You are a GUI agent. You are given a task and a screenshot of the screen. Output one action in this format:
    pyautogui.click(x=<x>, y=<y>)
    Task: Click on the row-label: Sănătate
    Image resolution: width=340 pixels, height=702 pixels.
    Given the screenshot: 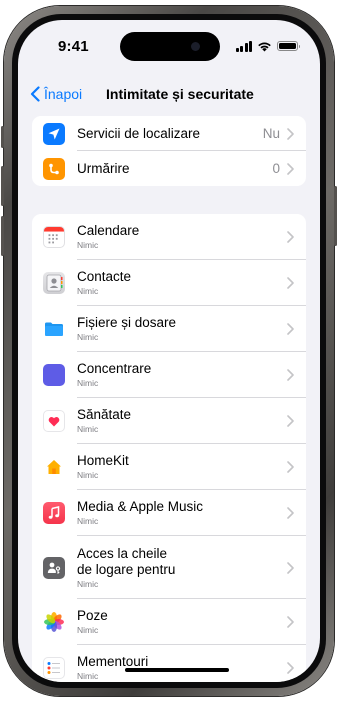 What is the action you would take?
    pyautogui.click(x=104, y=414)
    